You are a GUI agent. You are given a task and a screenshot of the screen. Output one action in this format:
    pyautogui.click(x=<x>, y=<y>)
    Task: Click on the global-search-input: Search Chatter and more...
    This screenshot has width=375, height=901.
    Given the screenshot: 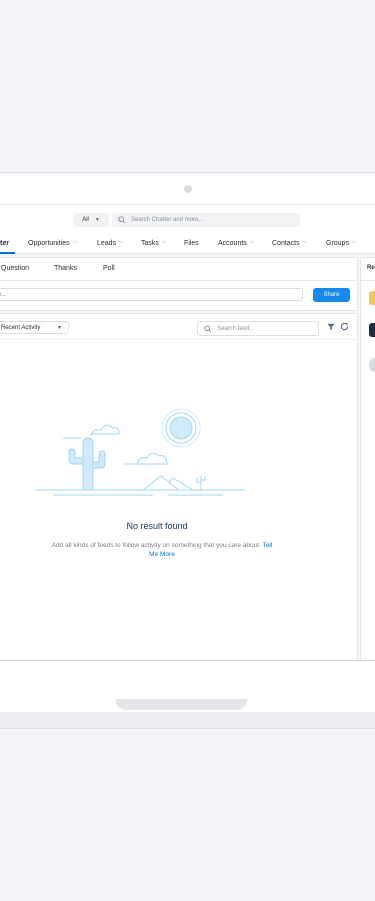 What is the action you would take?
    pyautogui.click(x=206, y=220)
    